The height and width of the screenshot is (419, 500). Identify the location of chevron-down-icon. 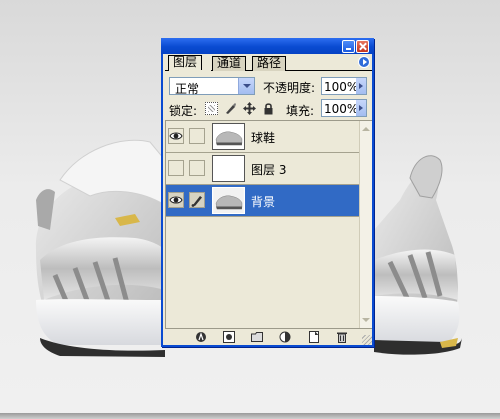
(246, 86).